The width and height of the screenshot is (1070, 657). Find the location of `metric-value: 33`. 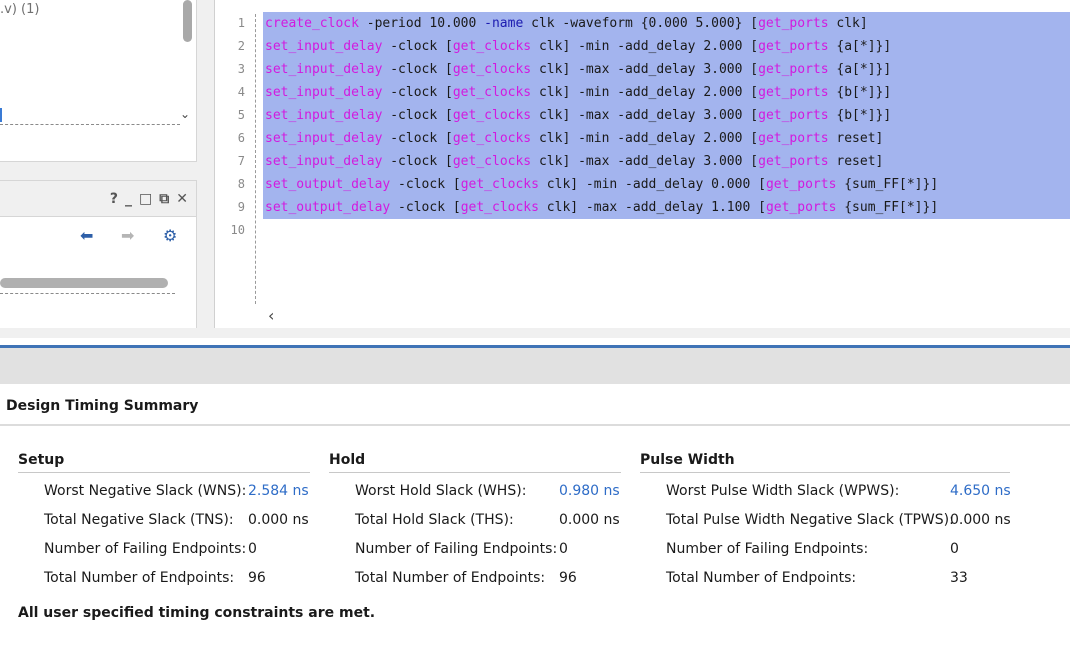

metric-value: 33 is located at coordinates (959, 578).